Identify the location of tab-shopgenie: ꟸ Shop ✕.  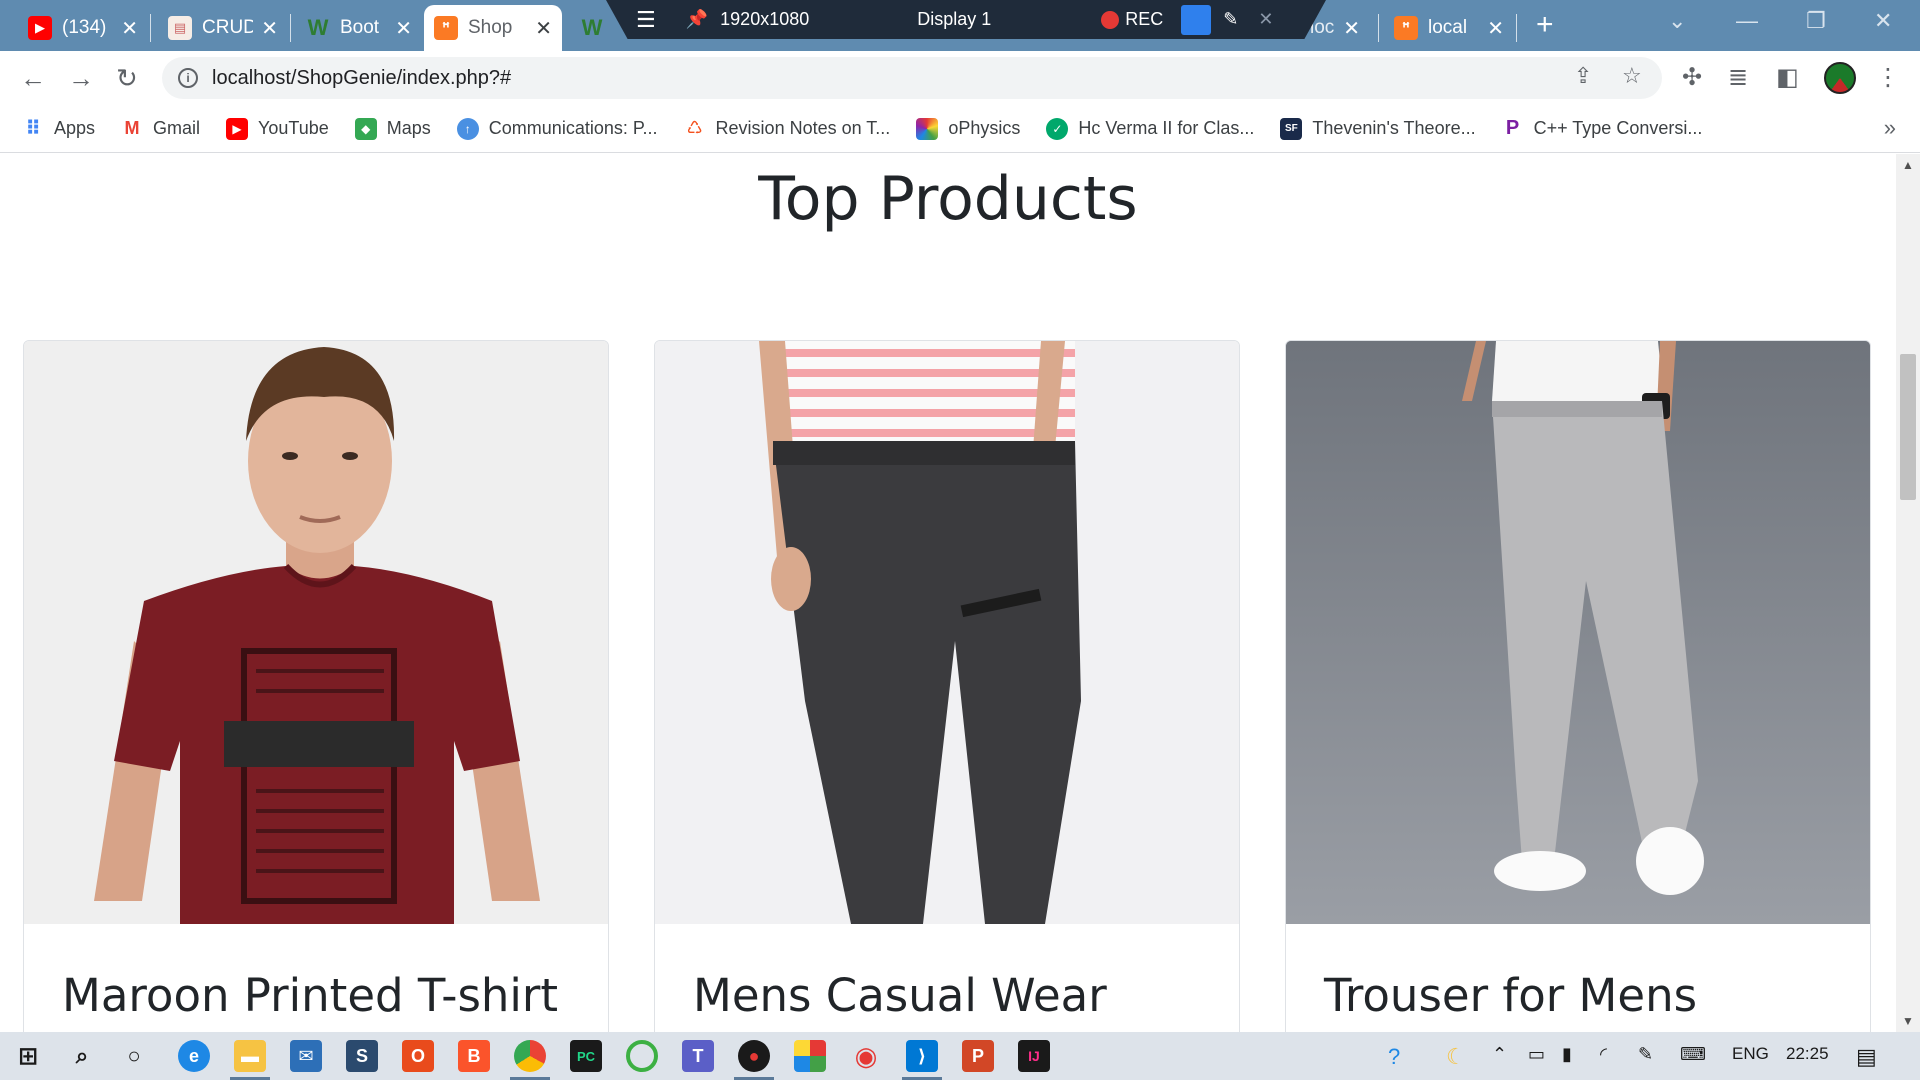
(493, 28).